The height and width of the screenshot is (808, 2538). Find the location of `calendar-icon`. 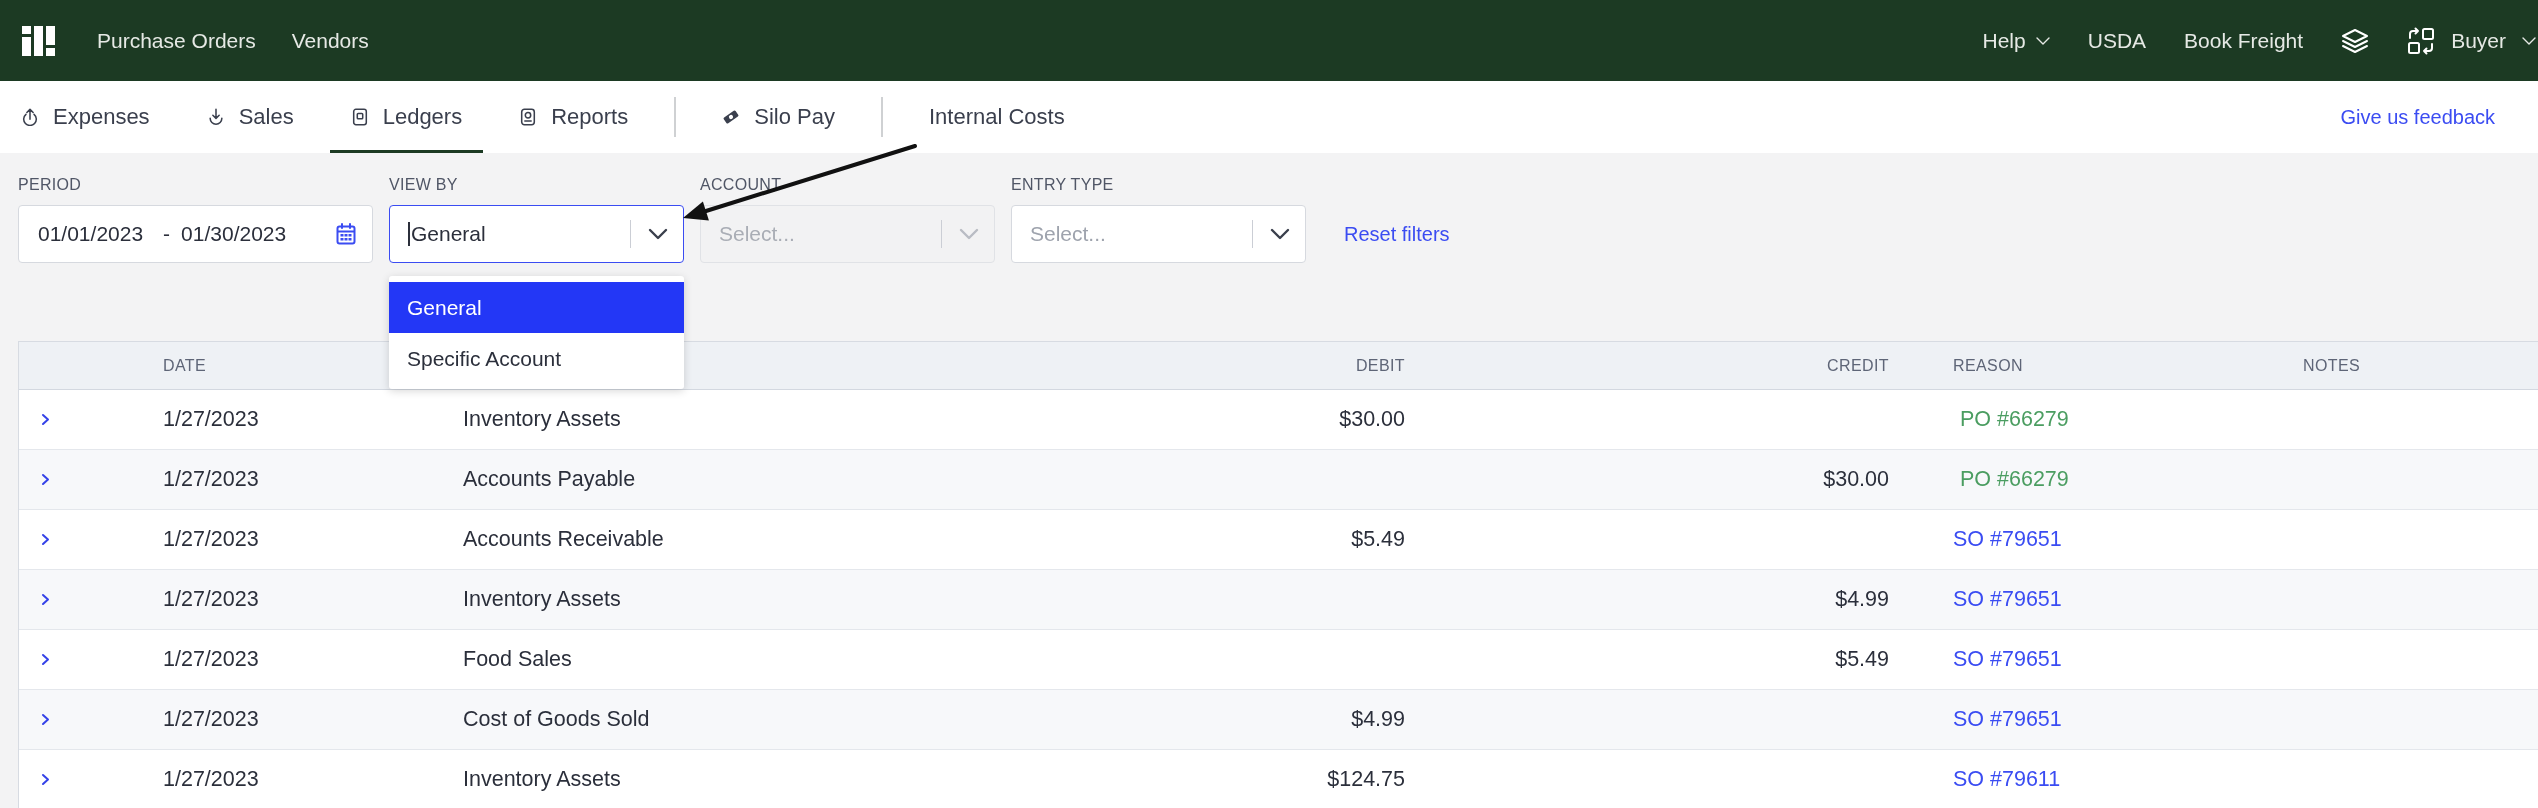

calendar-icon is located at coordinates (346, 234).